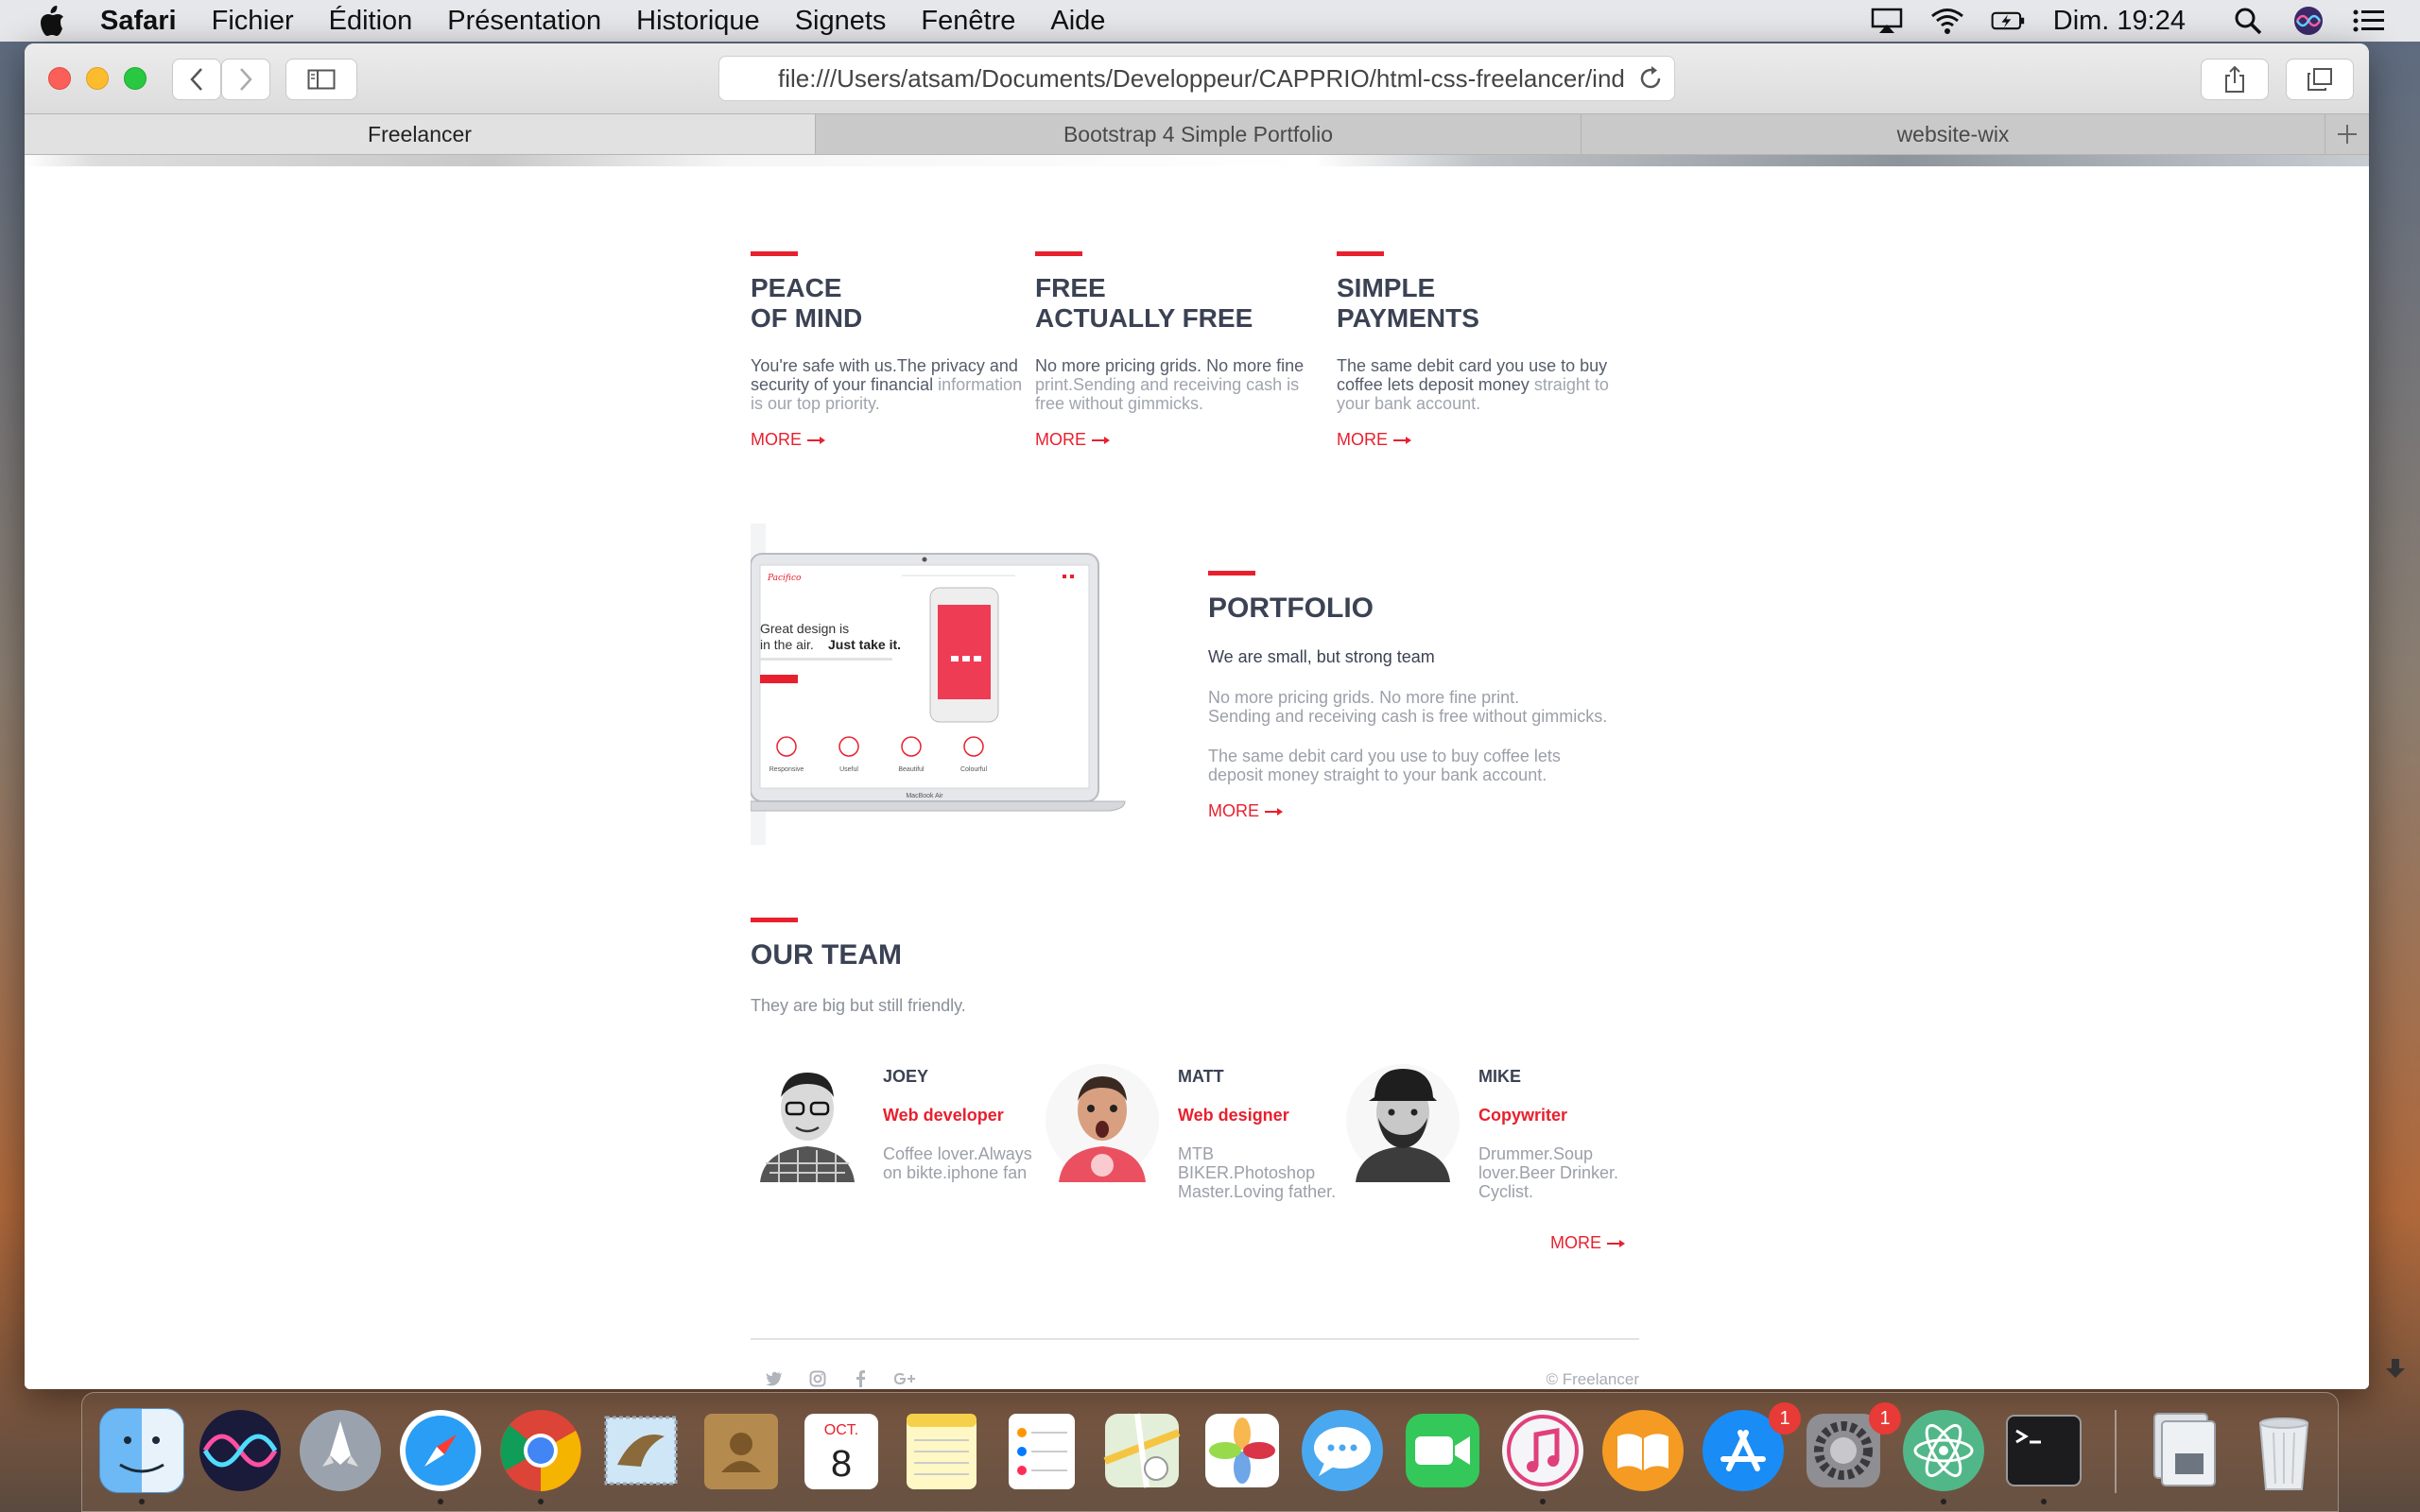  I want to click on menu-signets: Signets, so click(841, 21).